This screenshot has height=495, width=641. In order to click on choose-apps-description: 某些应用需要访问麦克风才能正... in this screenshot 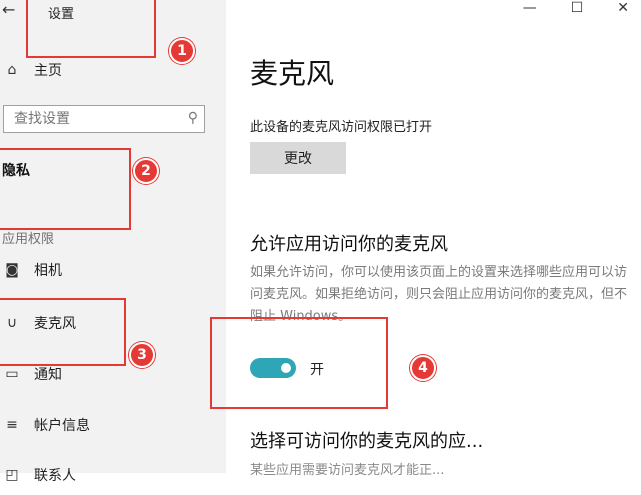, I will do `click(347, 470)`.